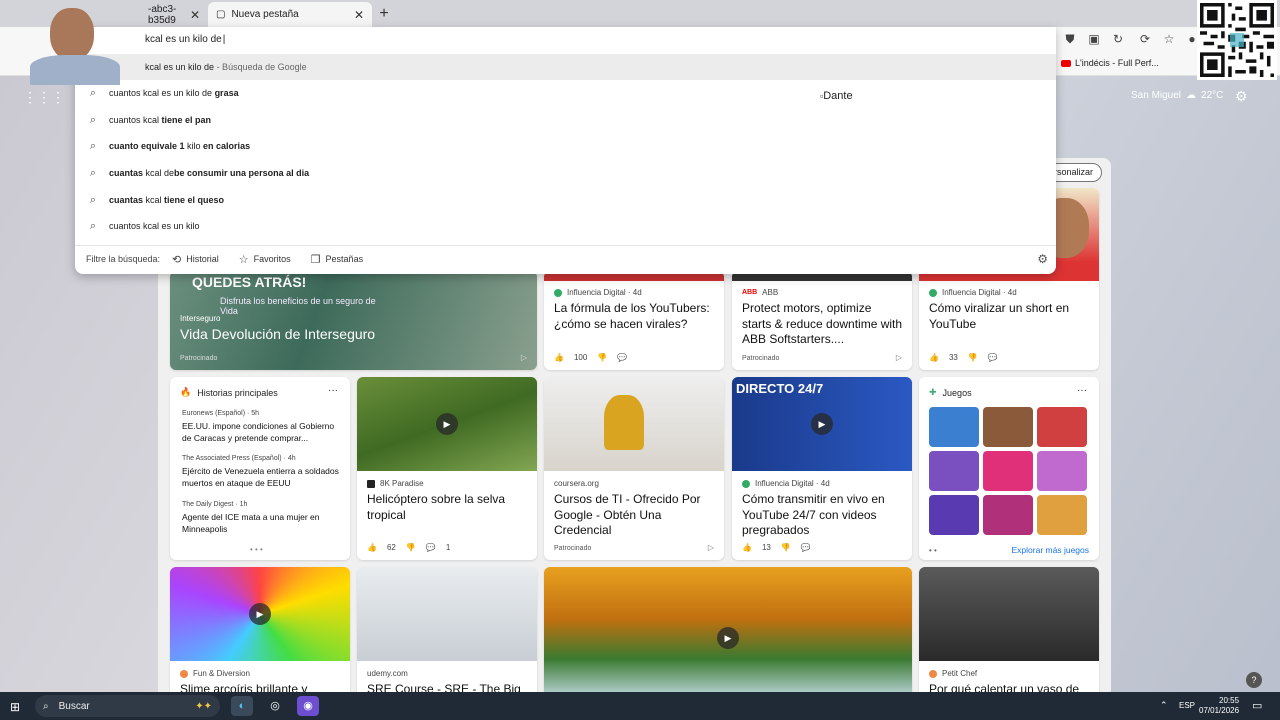 The image size is (1280, 720). Describe the element at coordinates (1118, 39) in the screenshot. I see `refresh-icon: ↻` at that location.